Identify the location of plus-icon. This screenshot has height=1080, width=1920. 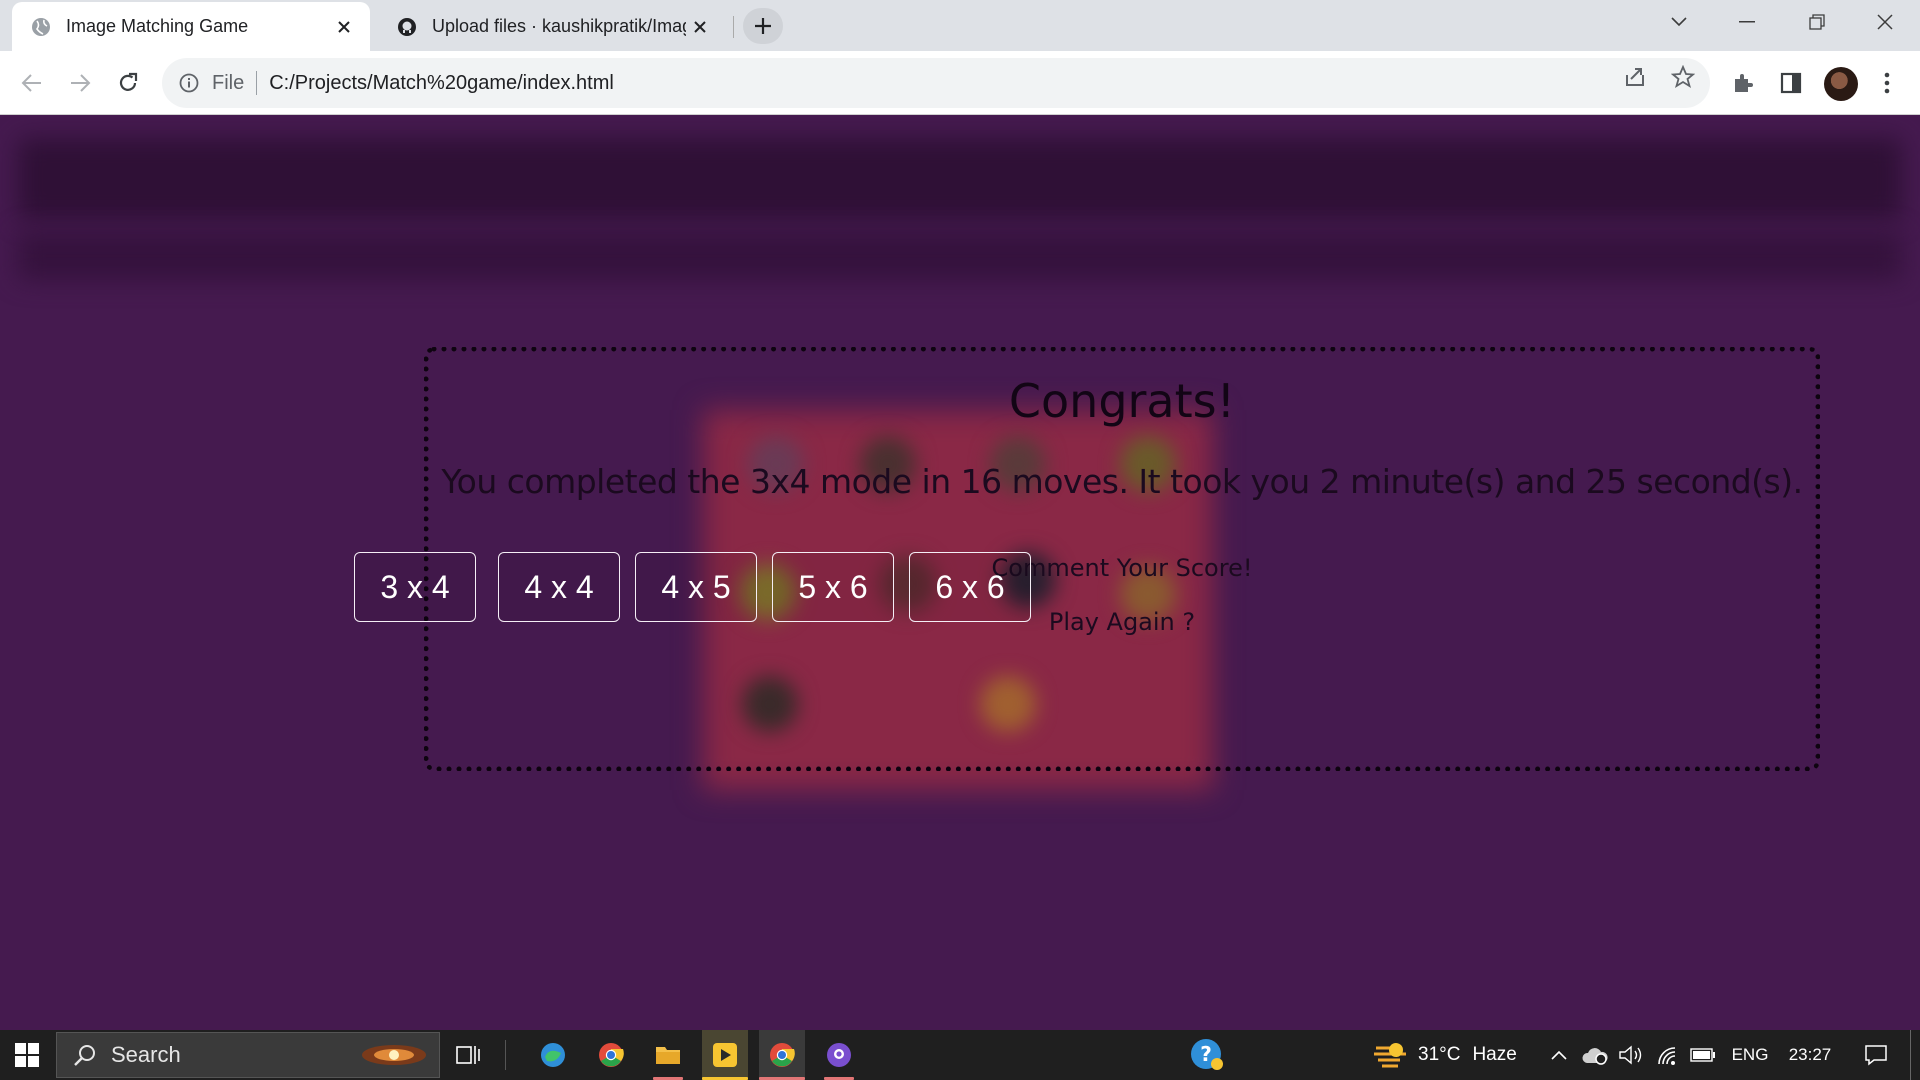
(763, 26).